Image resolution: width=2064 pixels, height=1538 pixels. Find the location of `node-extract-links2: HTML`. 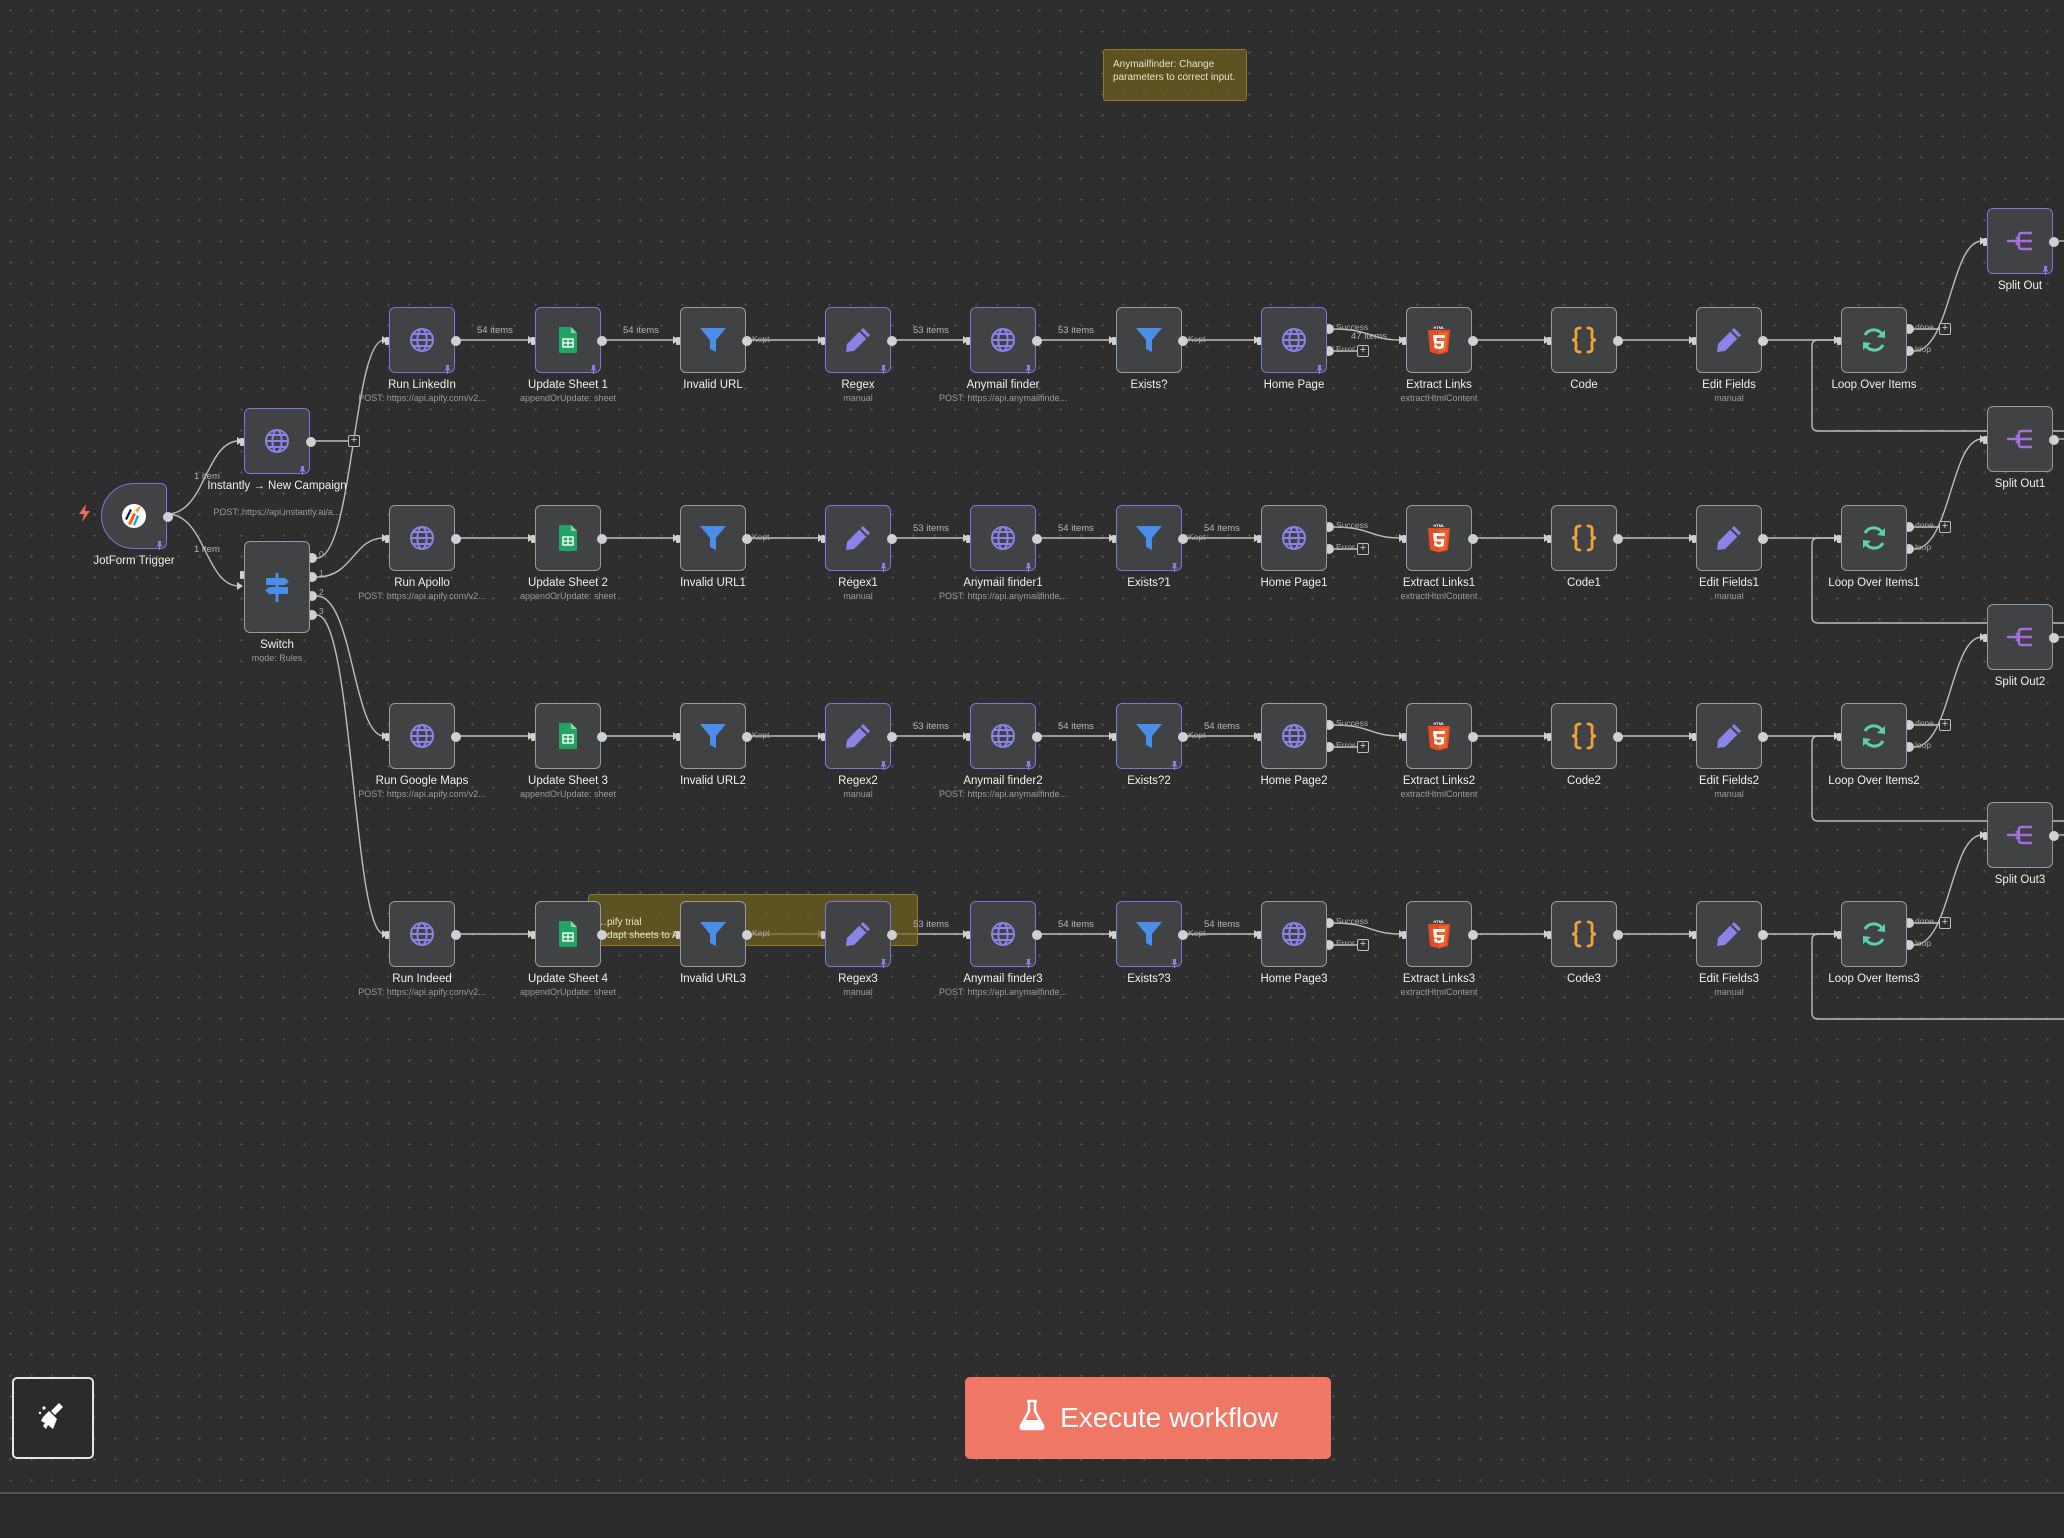

node-extract-links2: HTML is located at coordinates (1440, 736).